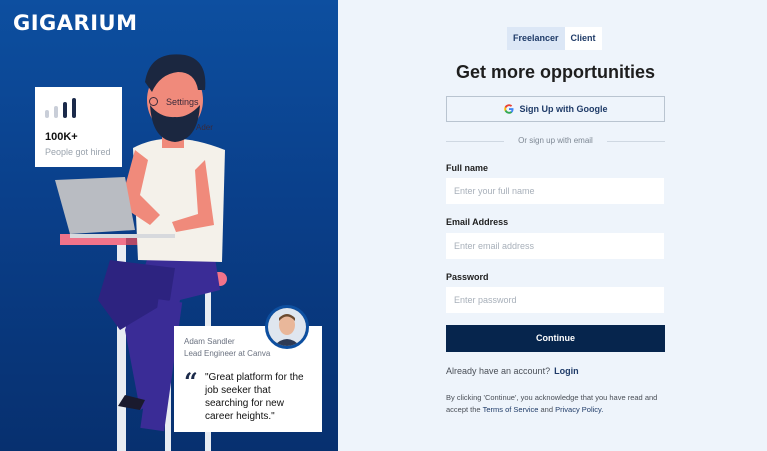 The width and height of the screenshot is (767, 451). I want to click on avatar, so click(287, 327).